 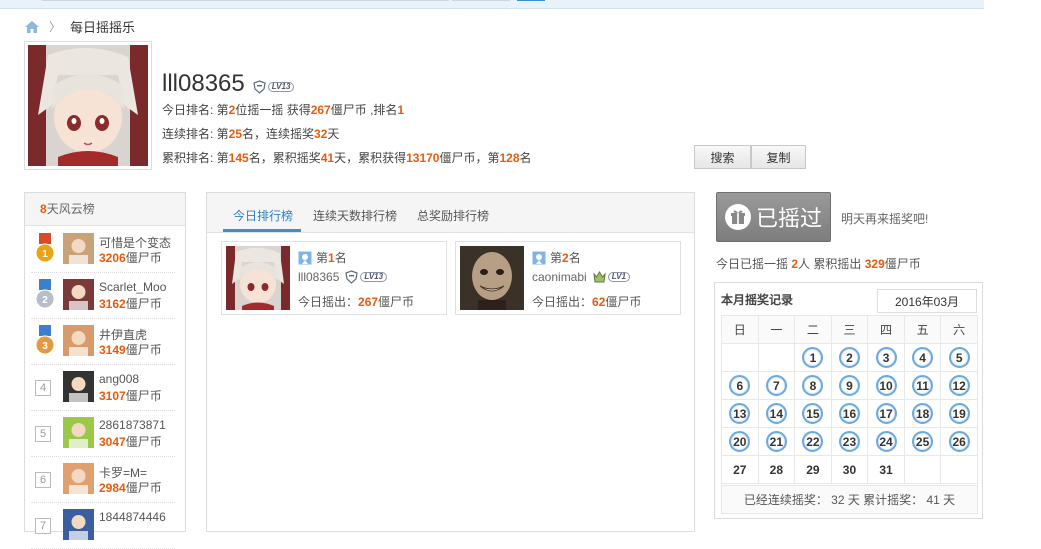 I want to click on calendar-day: 10, so click(x=886, y=385).